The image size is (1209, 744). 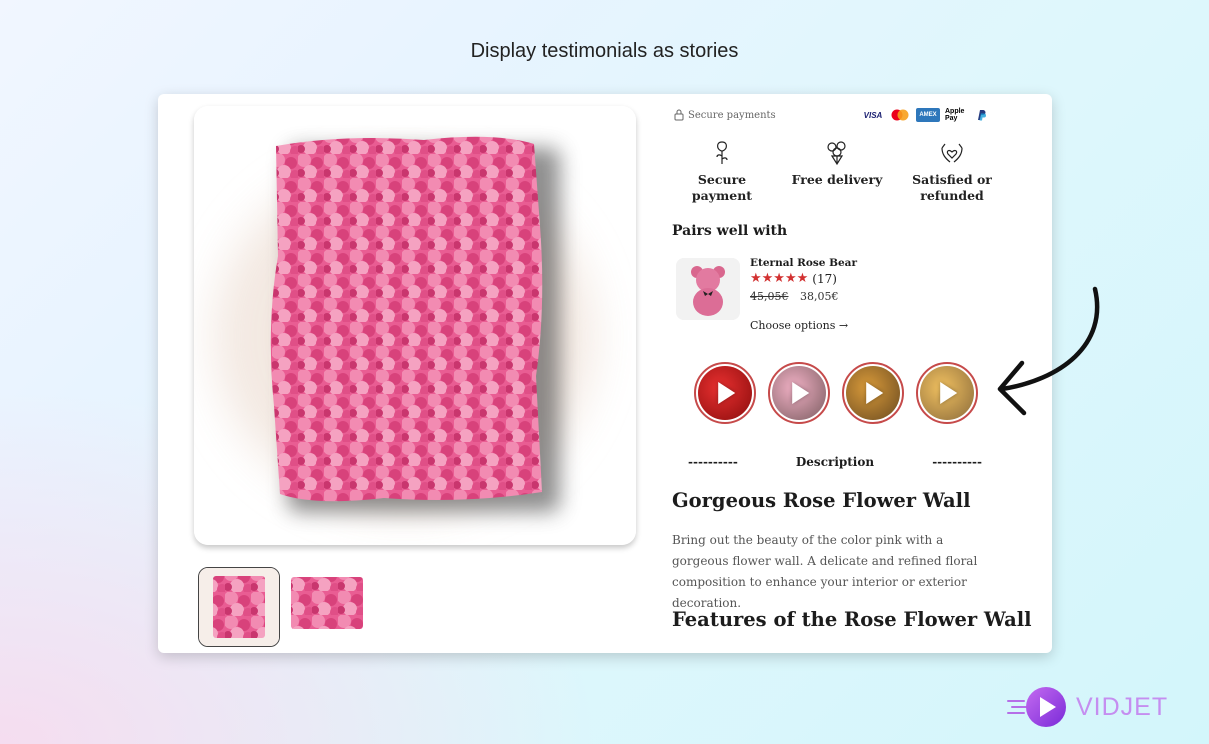 What do you see at coordinates (821, 500) in the screenshot?
I see `product-heading: Gorgeous Rose Flower Wall` at bounding box center [821, 500].